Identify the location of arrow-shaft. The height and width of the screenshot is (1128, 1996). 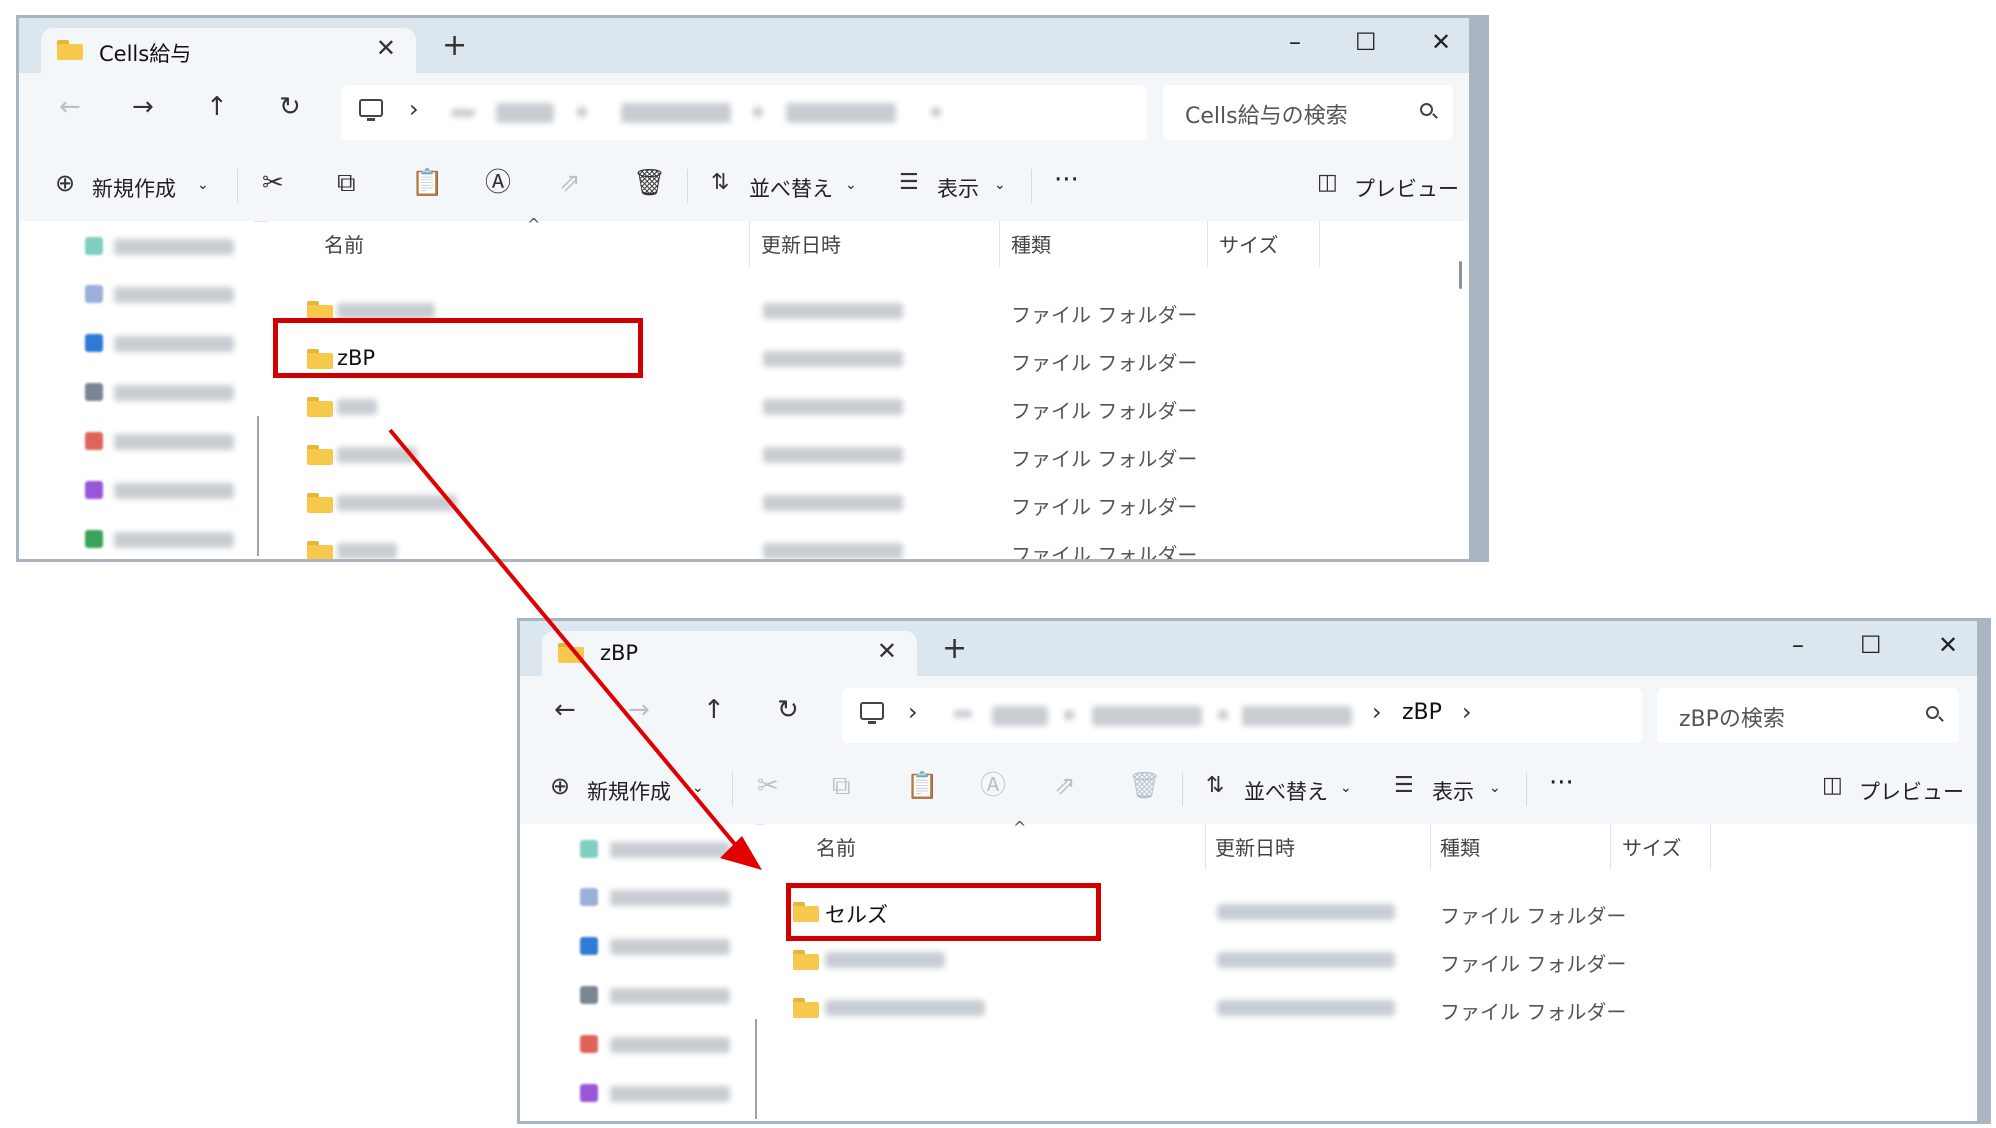
(564, 639).